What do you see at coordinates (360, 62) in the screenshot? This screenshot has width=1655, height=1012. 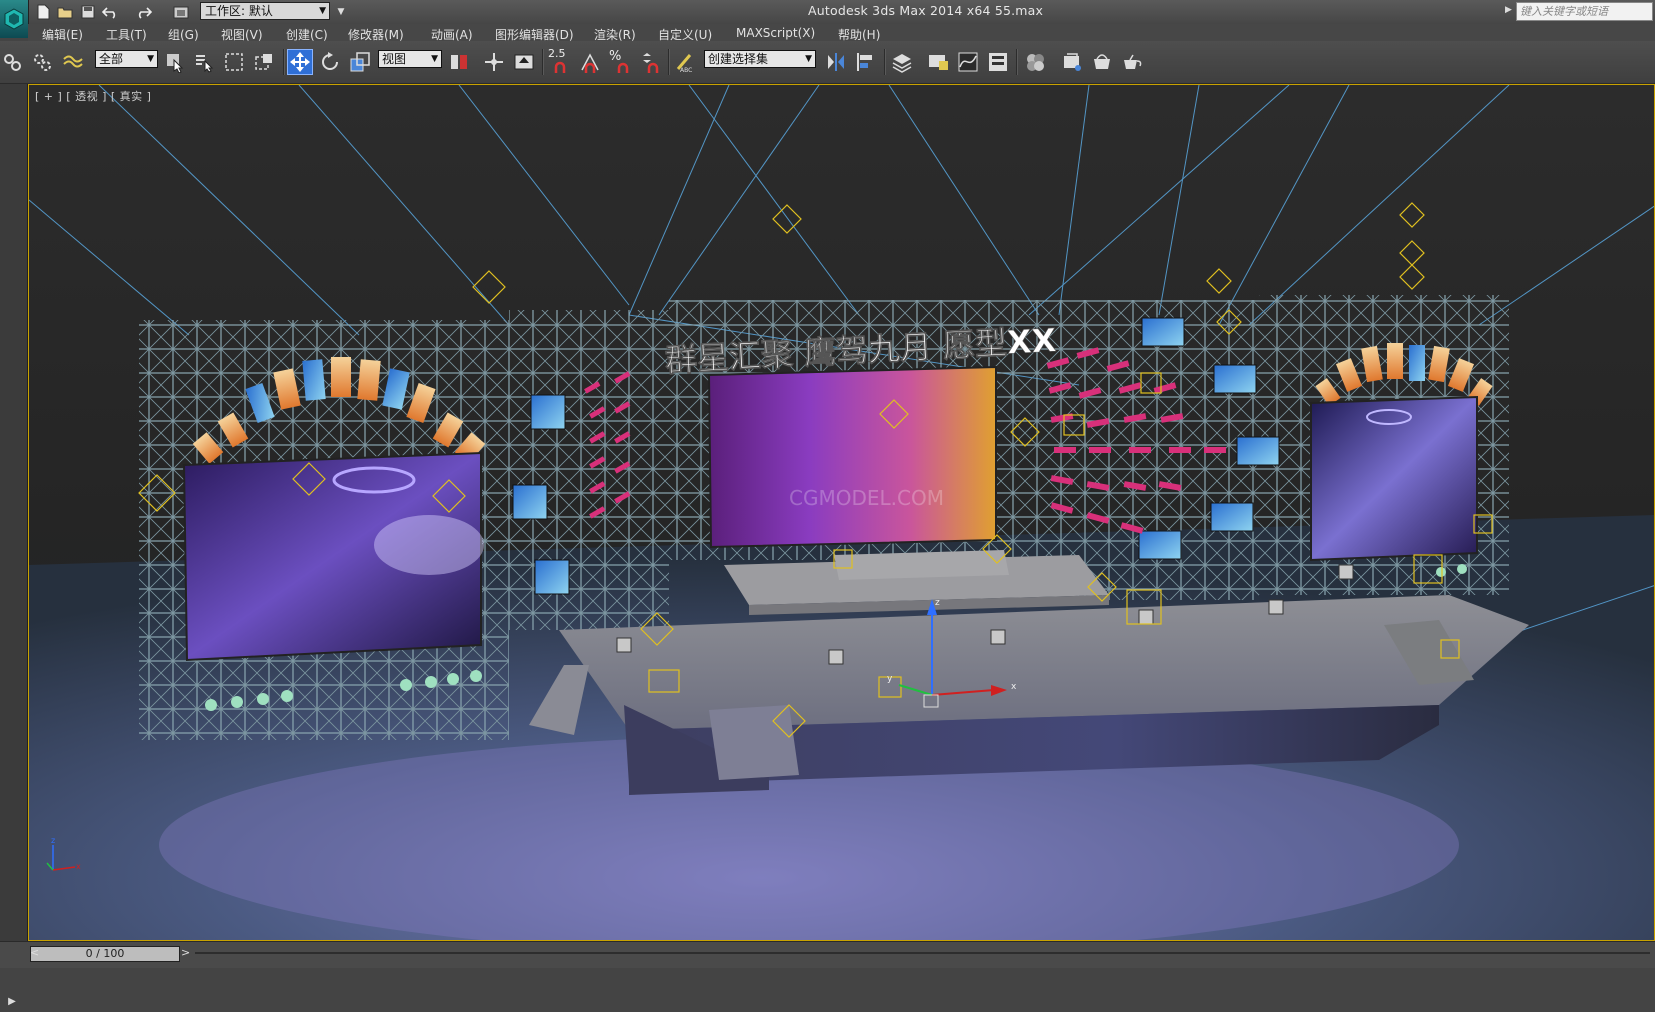 I see `select-and-scale-icon` at bounding box center [360, 62].